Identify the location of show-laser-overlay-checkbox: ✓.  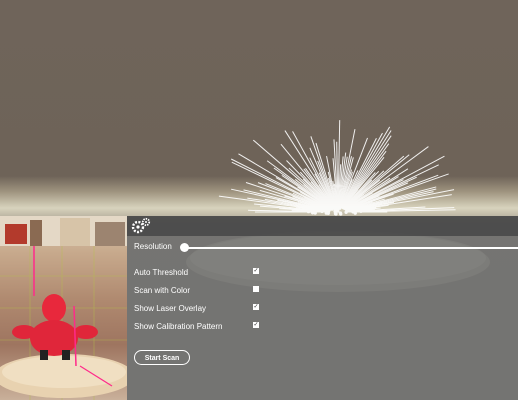
(256, 307).